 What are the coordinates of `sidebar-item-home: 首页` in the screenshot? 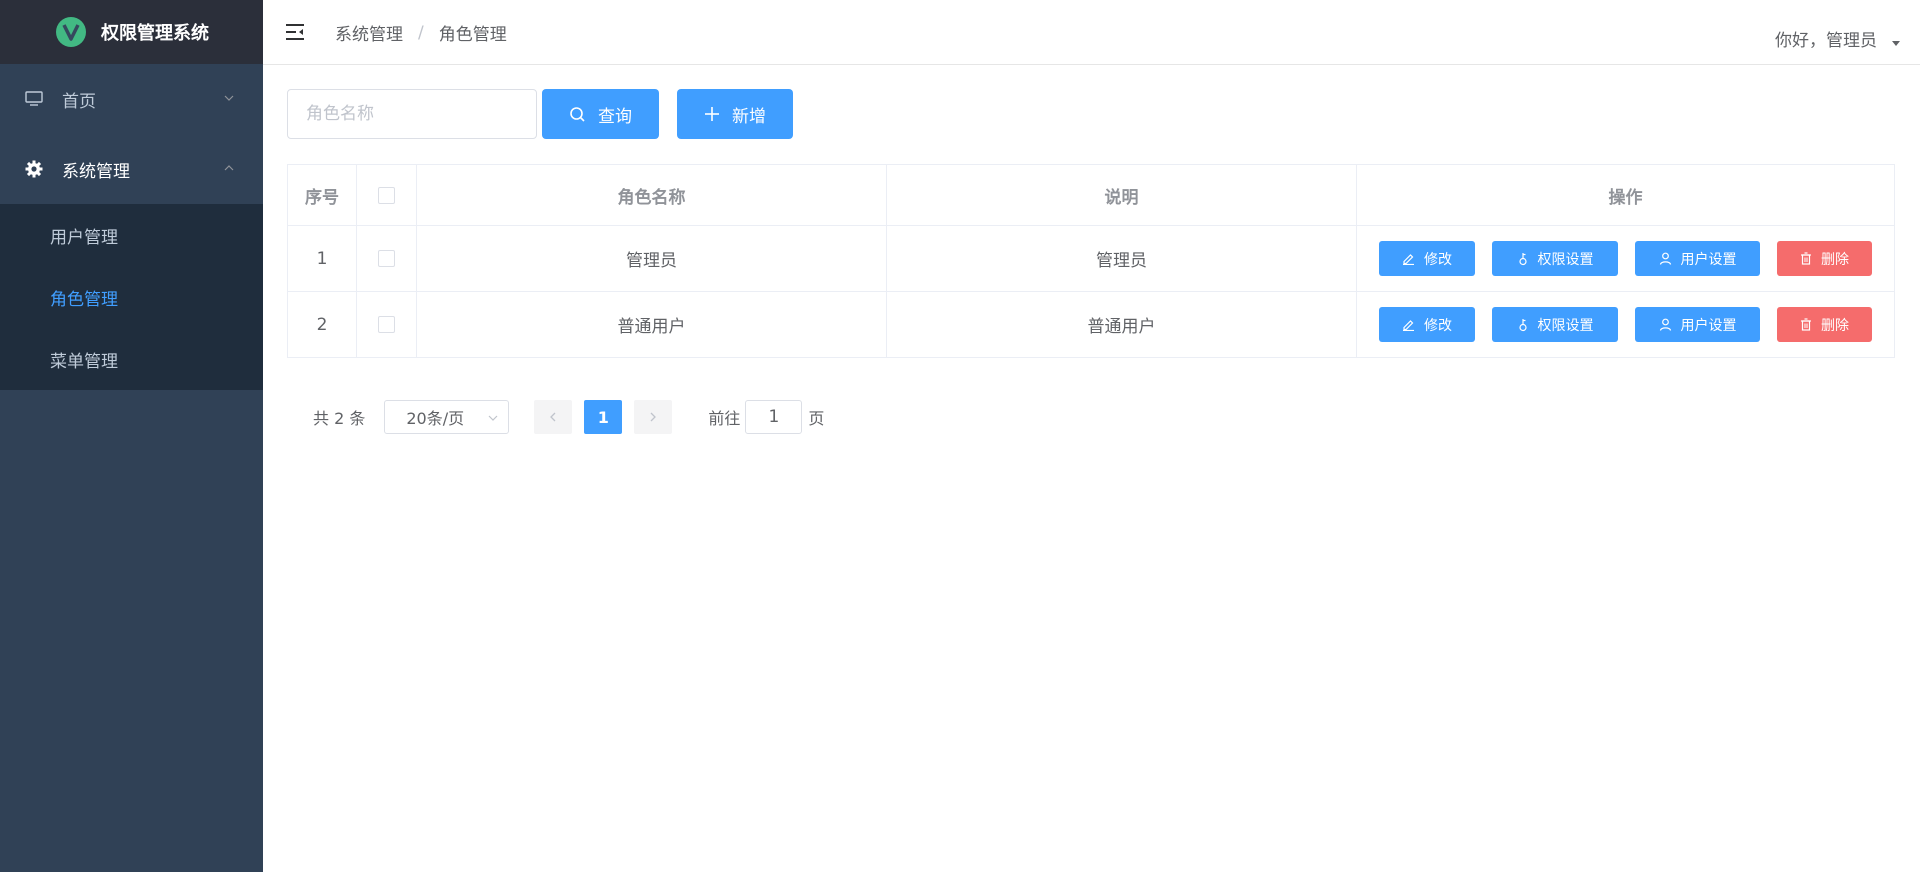 It's located at (131, 99).